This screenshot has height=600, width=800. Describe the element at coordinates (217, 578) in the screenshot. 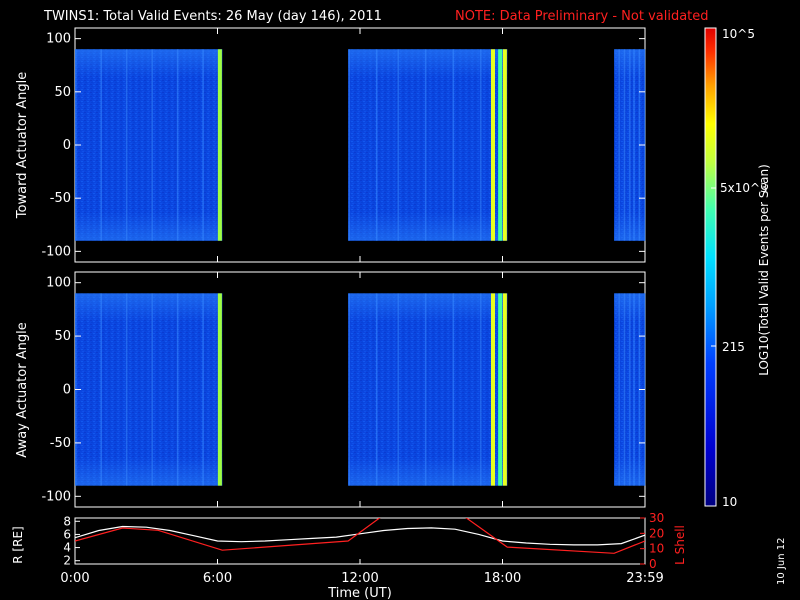

I see `x-tick-label: 6:00` at that location.